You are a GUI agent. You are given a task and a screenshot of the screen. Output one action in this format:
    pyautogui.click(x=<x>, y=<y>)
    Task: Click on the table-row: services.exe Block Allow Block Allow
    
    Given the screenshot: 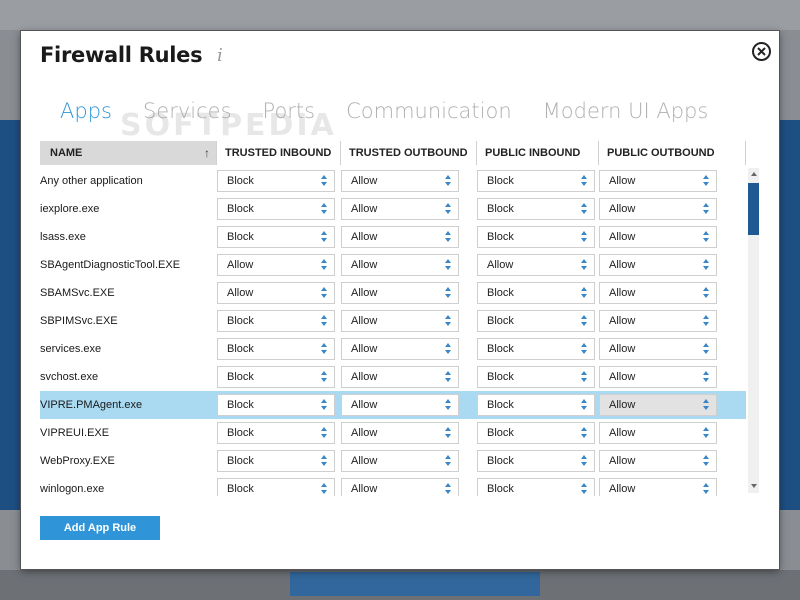 What is the action you would take?
    pyautogui.click(x=393, y=349)
    